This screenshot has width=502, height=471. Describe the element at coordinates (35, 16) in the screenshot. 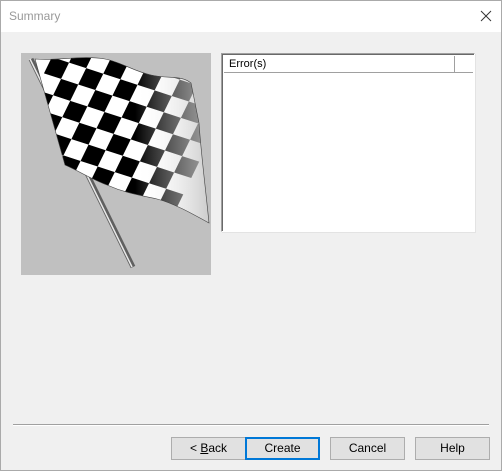

I see `window-title: Summary` at that location.